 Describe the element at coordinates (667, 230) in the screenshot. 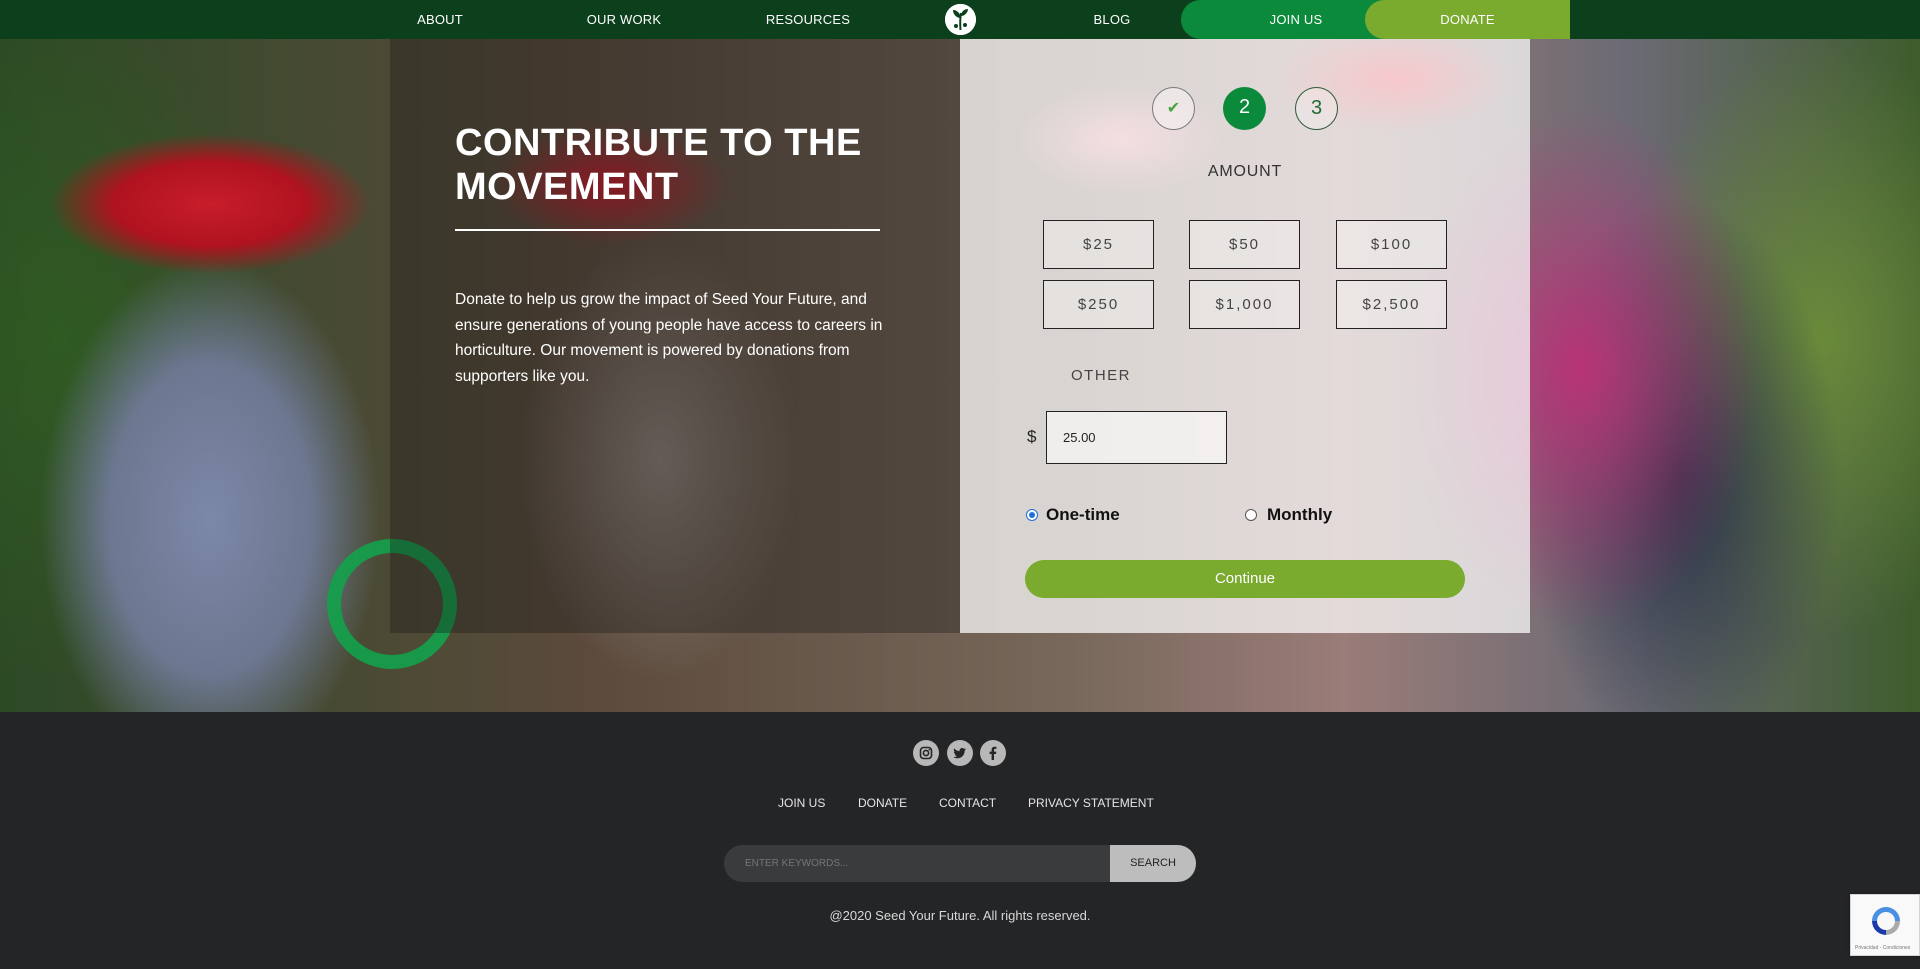

I see `title-divider` at that location.